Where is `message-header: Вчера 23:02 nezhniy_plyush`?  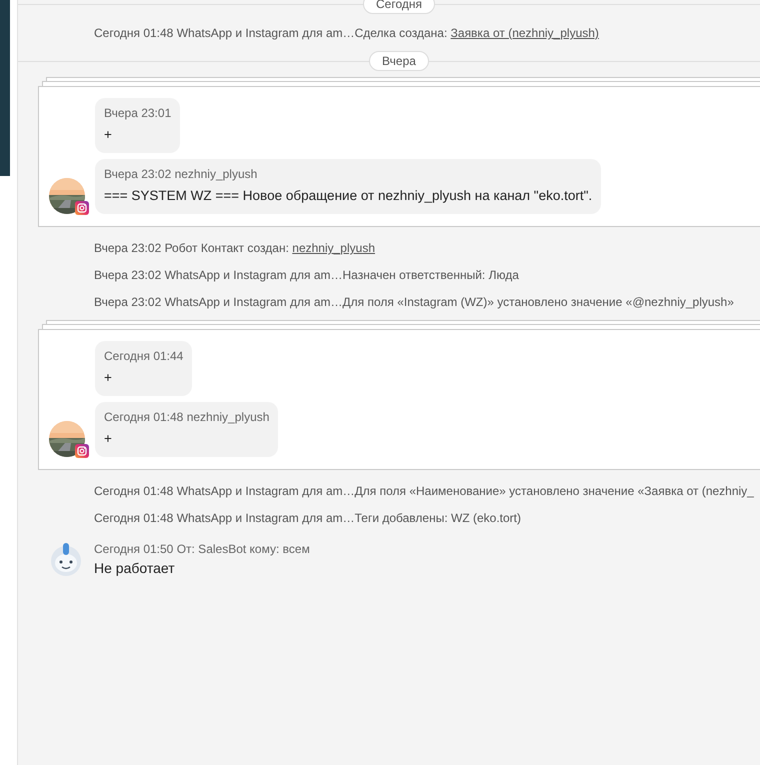
message-header: Вчера 23:02 nezhniy_plyush is located at coordinates (181, 174).